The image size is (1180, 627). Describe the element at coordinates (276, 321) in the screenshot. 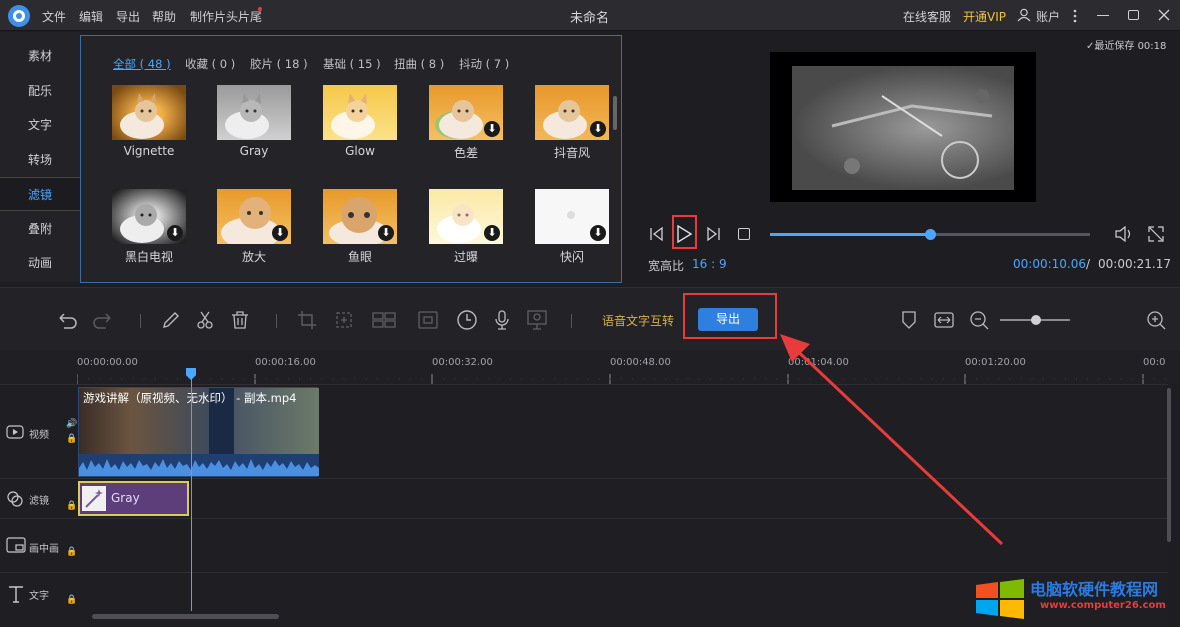

I see `toolbar-divider` at that location.